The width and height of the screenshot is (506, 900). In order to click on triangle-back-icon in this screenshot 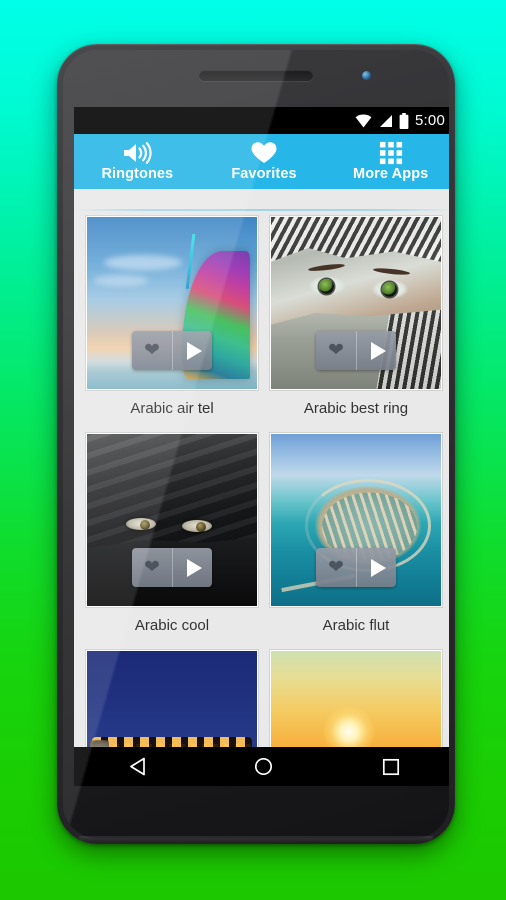, I will do `click(137, 766)`.